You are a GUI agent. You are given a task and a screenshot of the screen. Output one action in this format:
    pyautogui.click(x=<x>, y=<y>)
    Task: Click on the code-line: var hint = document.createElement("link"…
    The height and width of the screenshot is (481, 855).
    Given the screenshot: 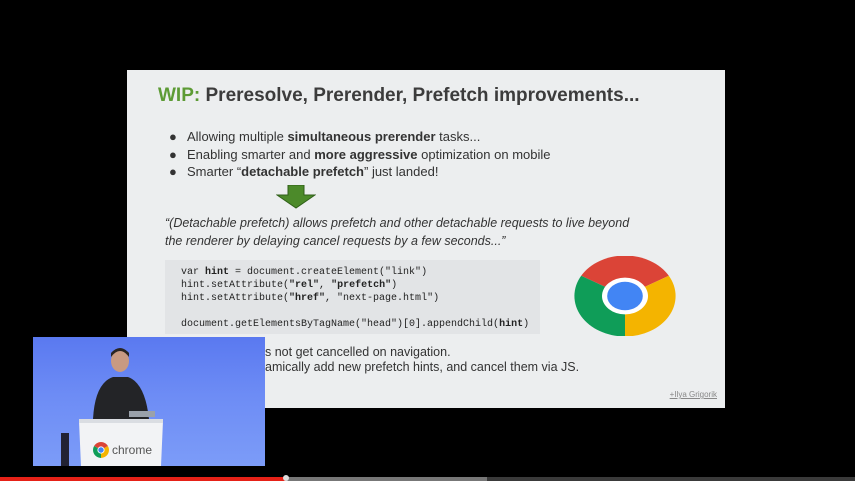 What is the action you would take?
    pyautogui.click(x=304, y=272)
    